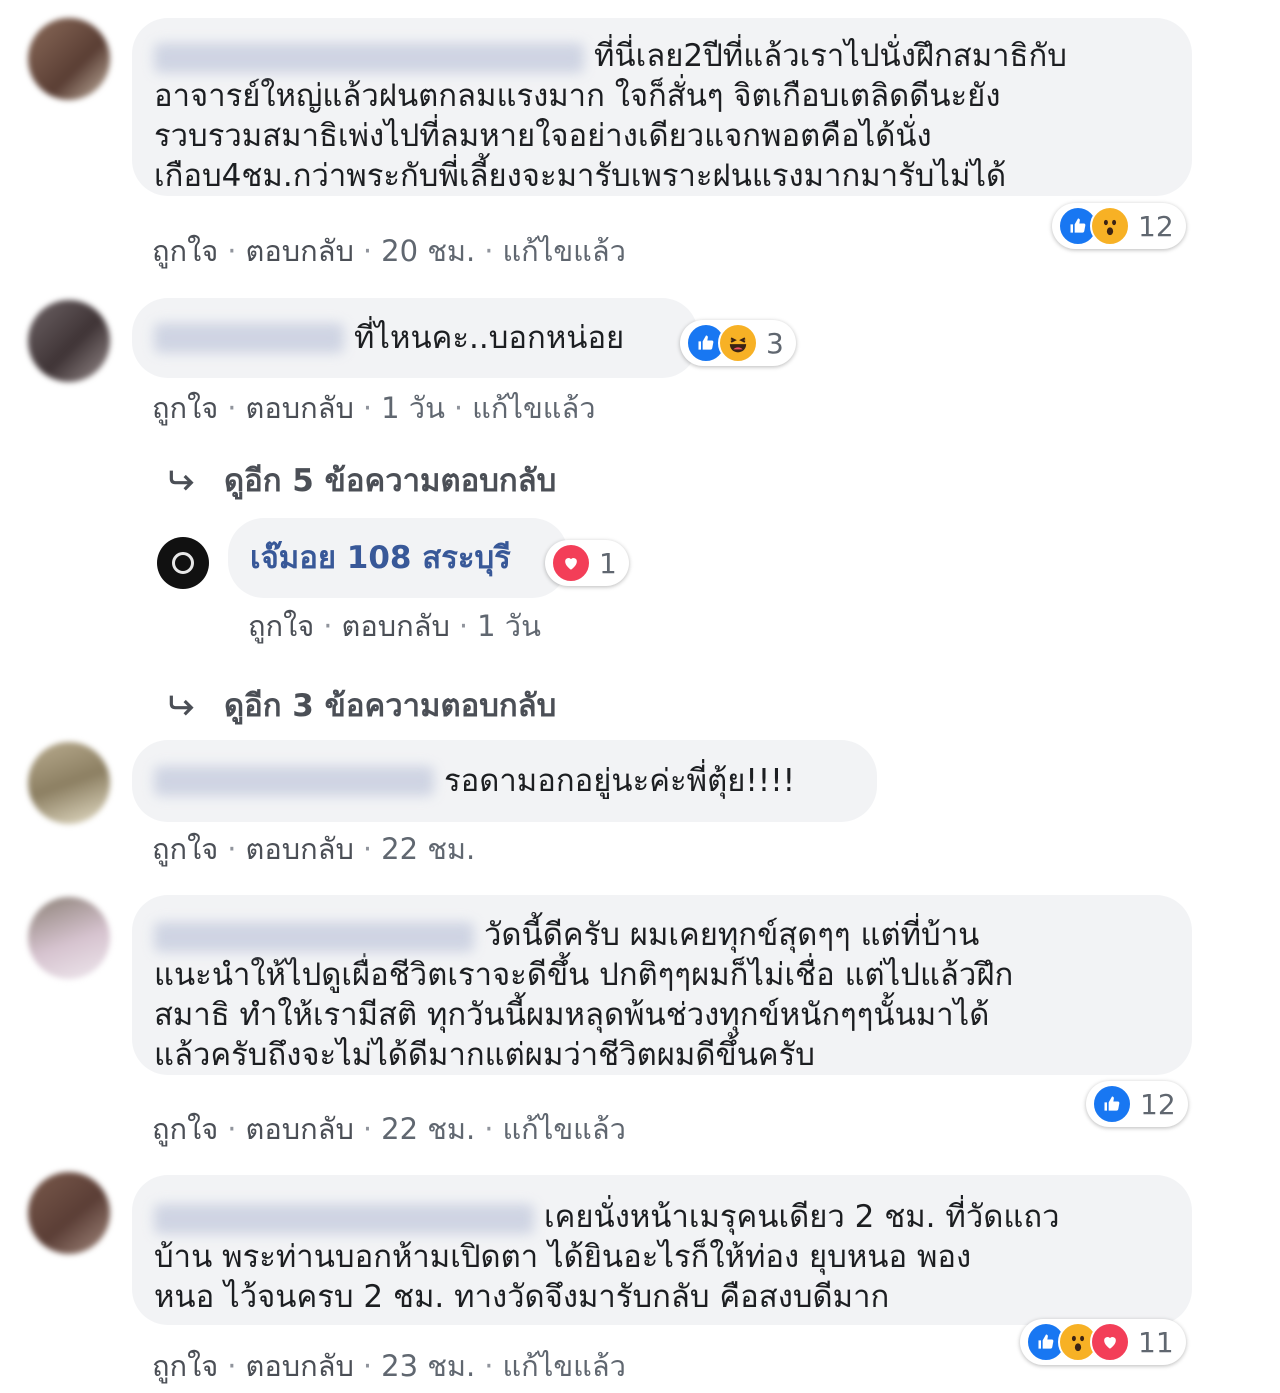 The image size is (1280, 1393). I want to click on comment-text: รอดามอกอยู่นะค่ะพี่ตุ้ย!!!!, so click(620, 781).